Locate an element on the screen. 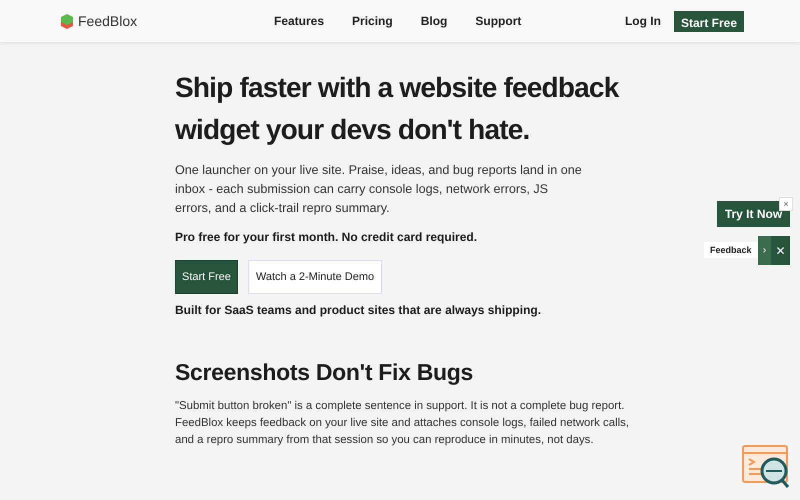 The width and height of the screenshot is (800, 500). offer-text: Pro free for your first month. No credit card required. is located at coordinates (326, 237).